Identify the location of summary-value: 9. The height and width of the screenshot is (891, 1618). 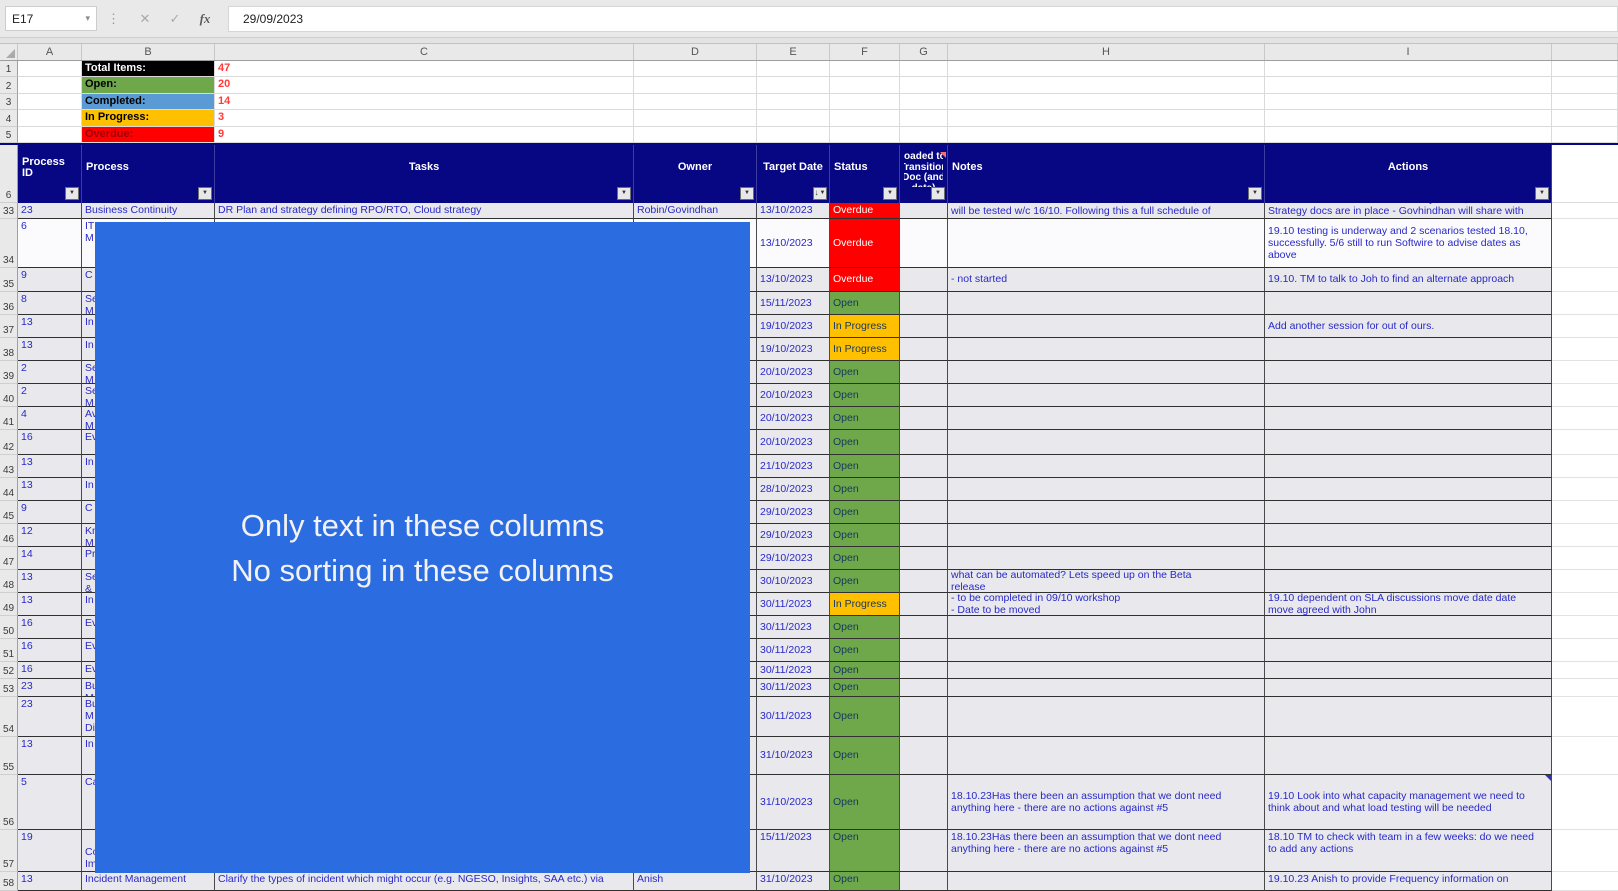
(424, 134).